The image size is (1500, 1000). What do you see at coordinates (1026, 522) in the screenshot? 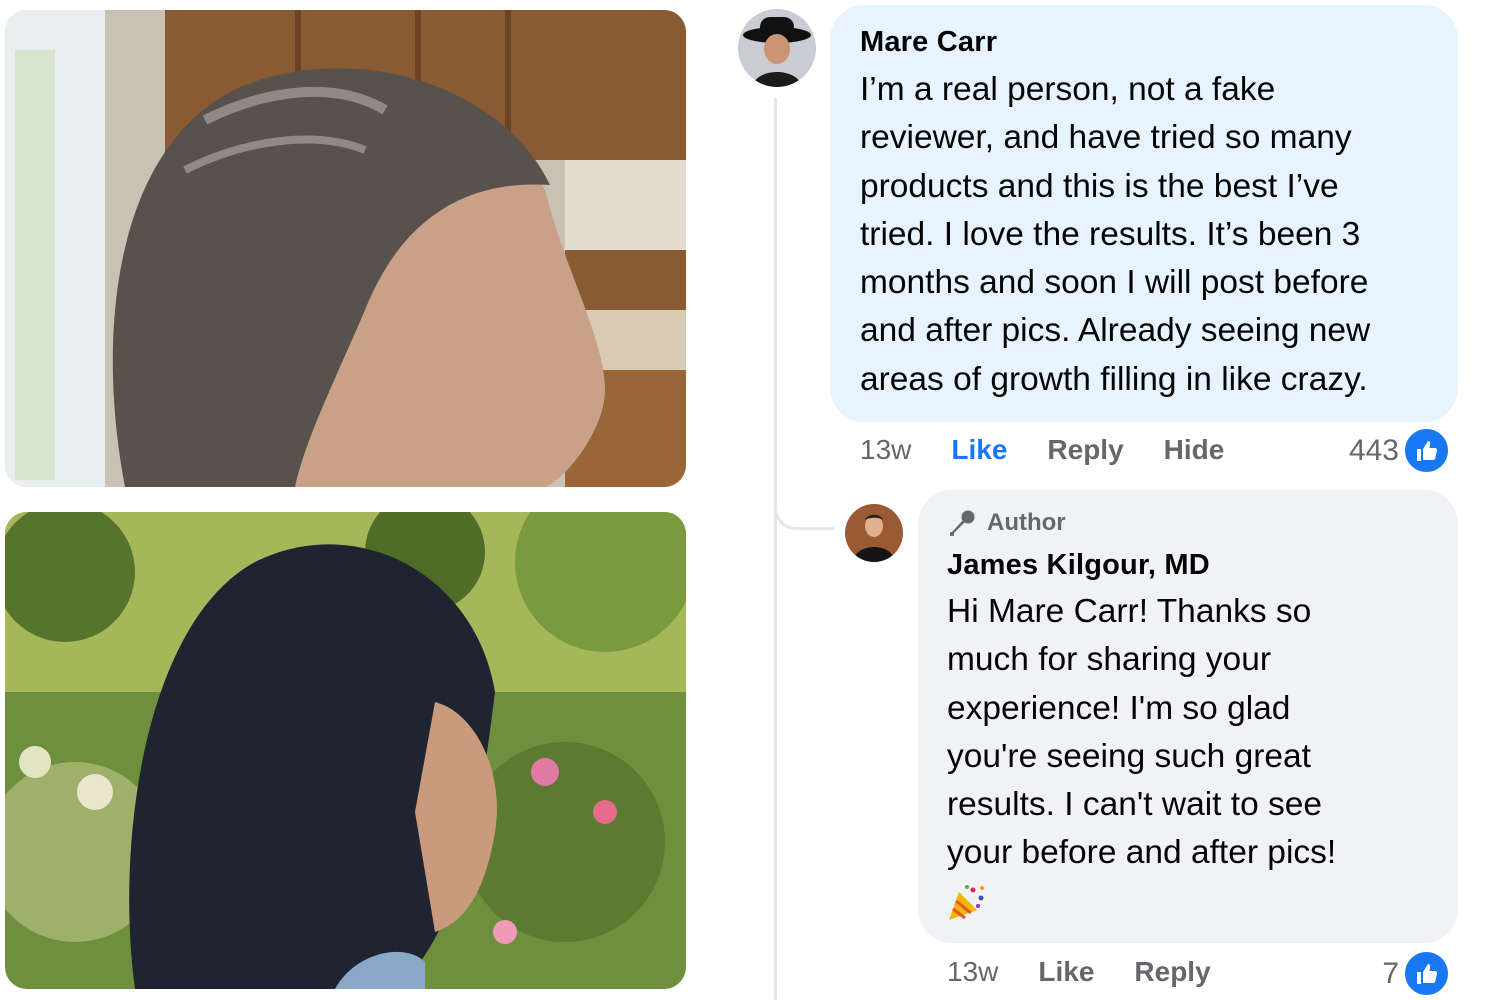
I see `author-badge-label: Author` at bounding box center [1026, 522].